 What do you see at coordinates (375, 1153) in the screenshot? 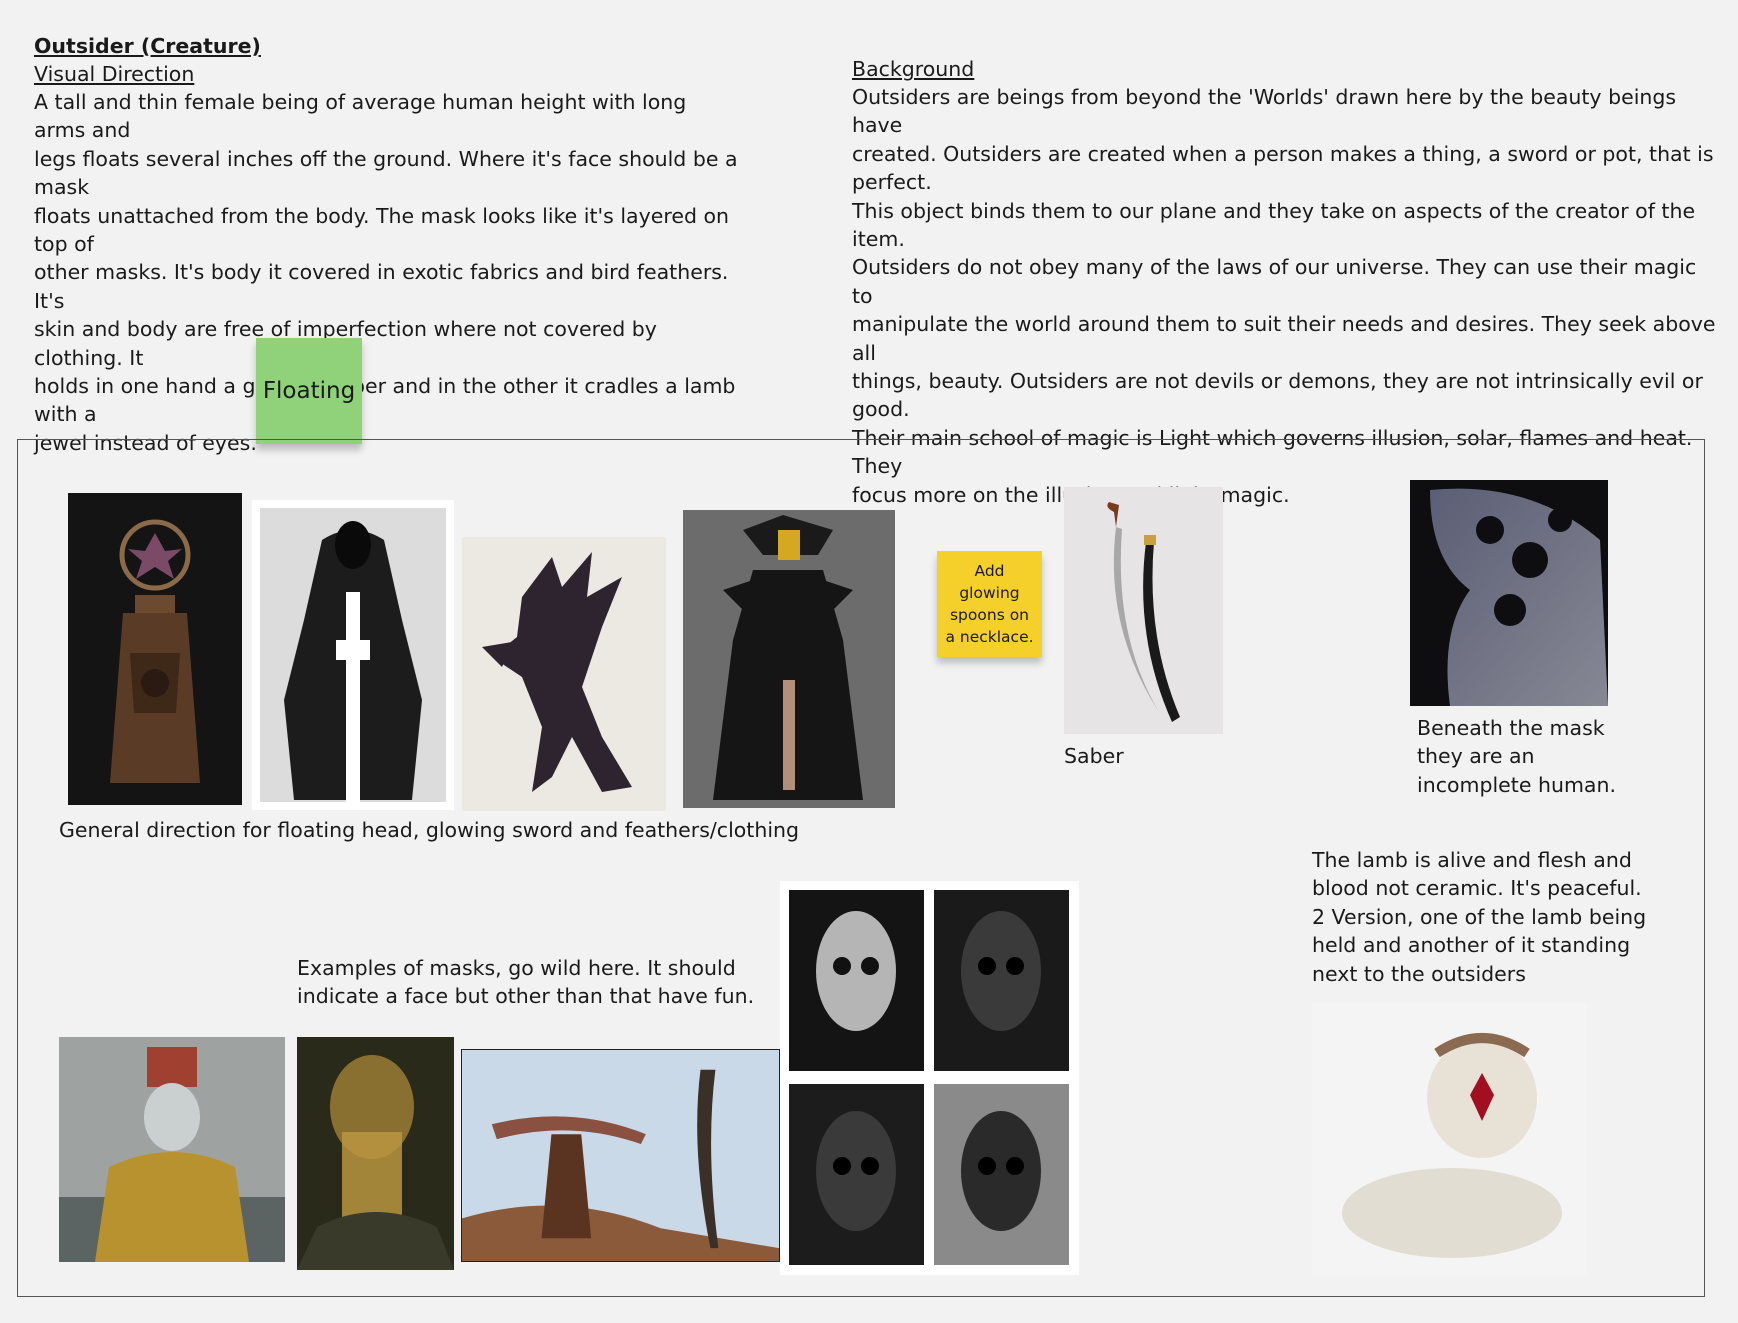
I see `mask-image-gold-chain-mask` at bounding box center [375, 1153].